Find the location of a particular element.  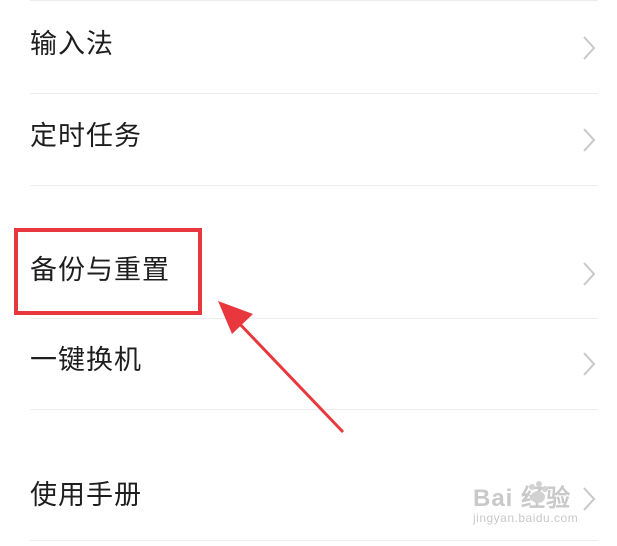

watermark: Bai 经验 jingyan.baidu.com is located at coordinates (543, 509).